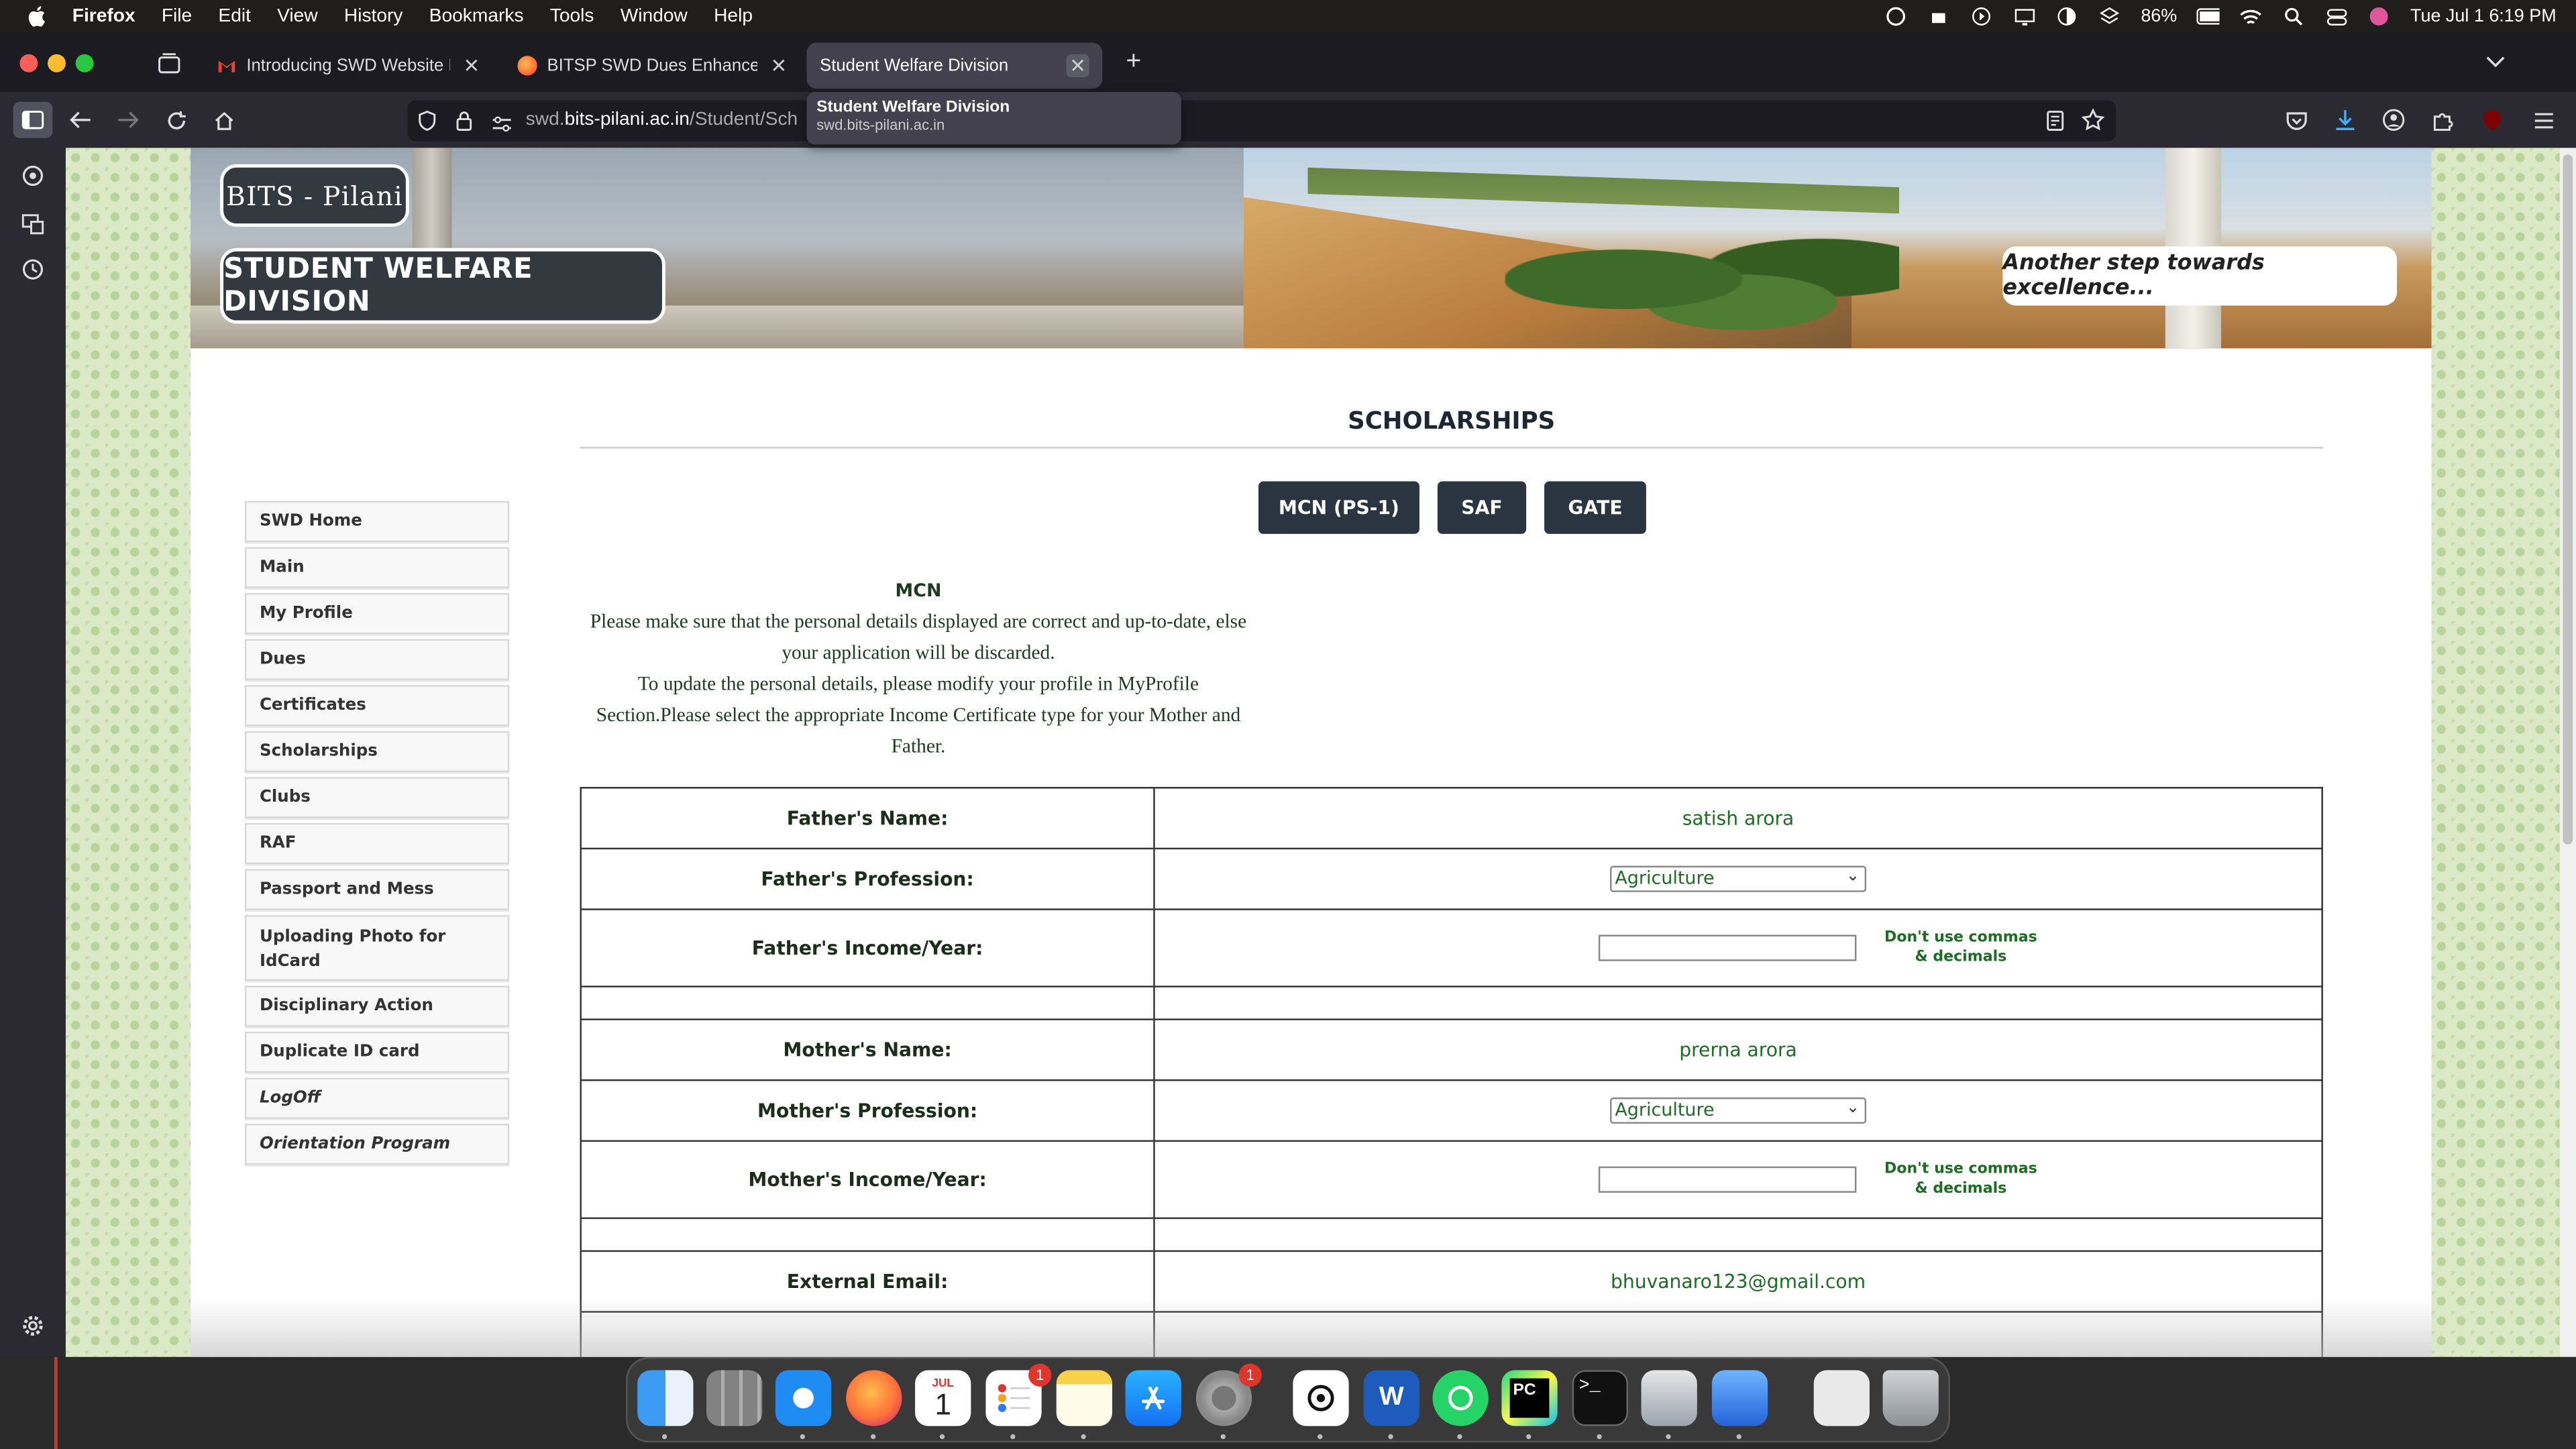  What do you see at coordinates (377, 1144) in the screenshot?
I see `nav-orientation-program: Orientation Program` at bounding box center [377, 1144].